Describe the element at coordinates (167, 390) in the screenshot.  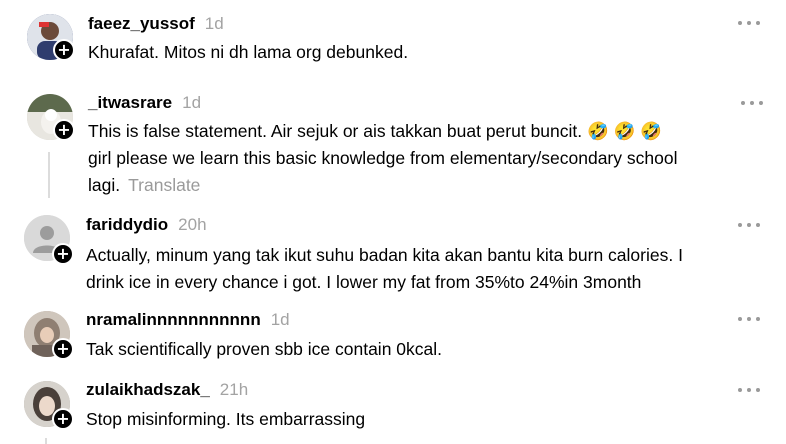
I see `username: zulaikhadszak_ 21h` at that location.